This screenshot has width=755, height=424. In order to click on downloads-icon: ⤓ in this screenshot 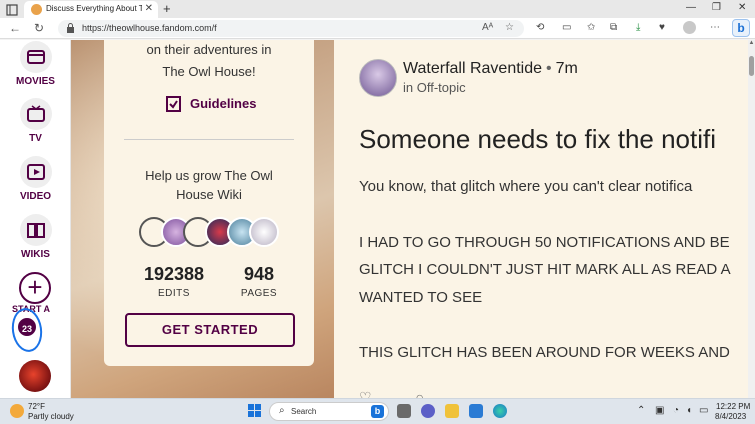, I will do `click(638, 27)`.